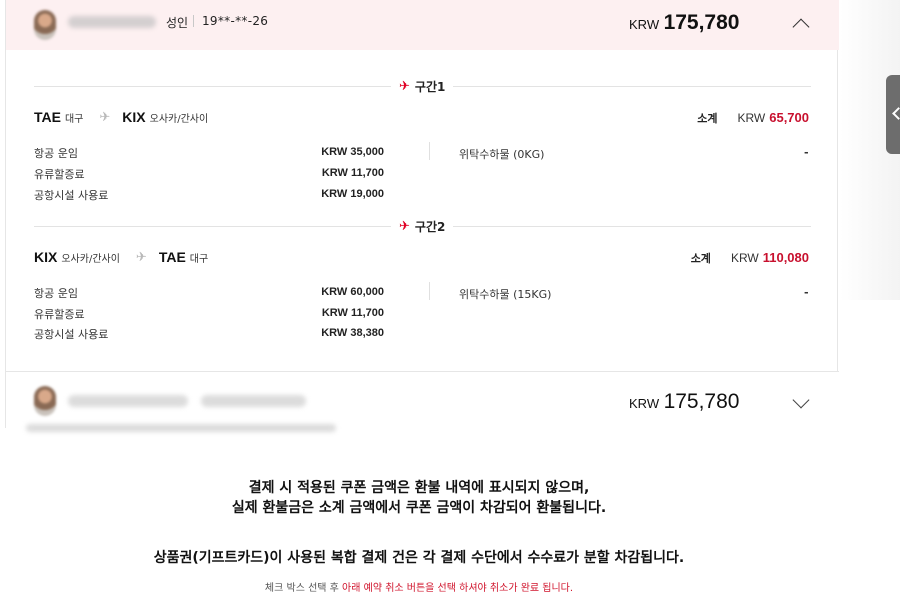 Image resolution: width=900 pixels, height=596 pixels. Describe the element at coordinates (789, 117) in the screenshot. I see `subtotal-amount: 65,700` at that location.